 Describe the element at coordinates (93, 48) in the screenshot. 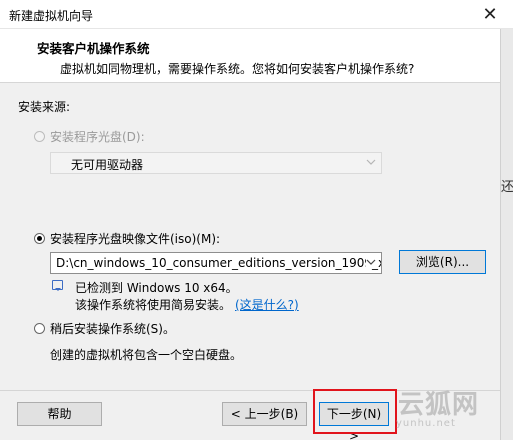

I see `page-title: 安装客户机操作系统` at that location.